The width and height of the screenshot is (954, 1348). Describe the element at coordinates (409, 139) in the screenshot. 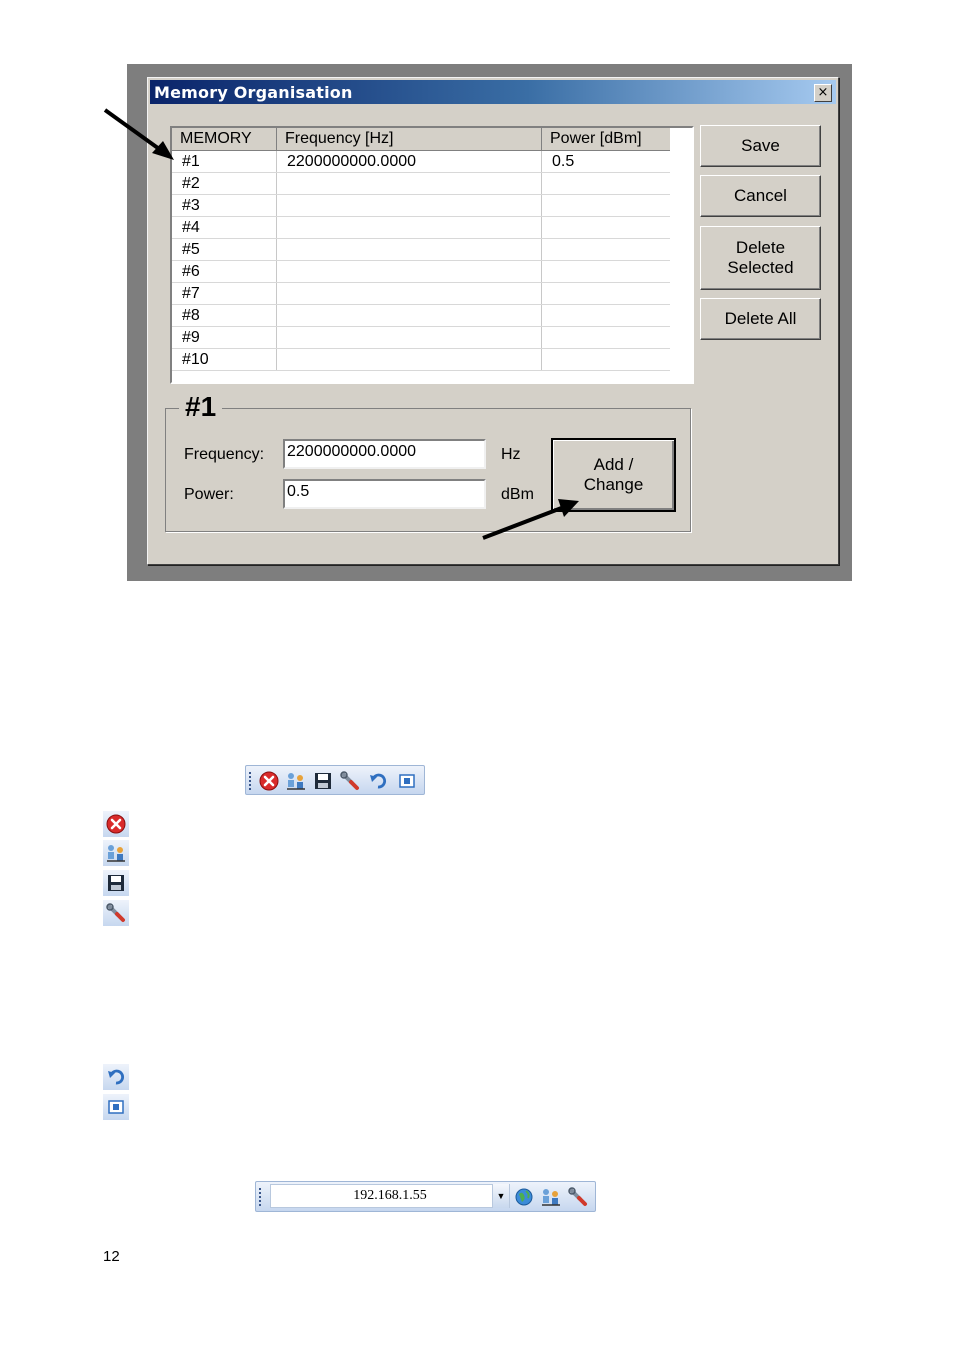

I see `column-header-frequency: Frequency [Hz]` at that location.